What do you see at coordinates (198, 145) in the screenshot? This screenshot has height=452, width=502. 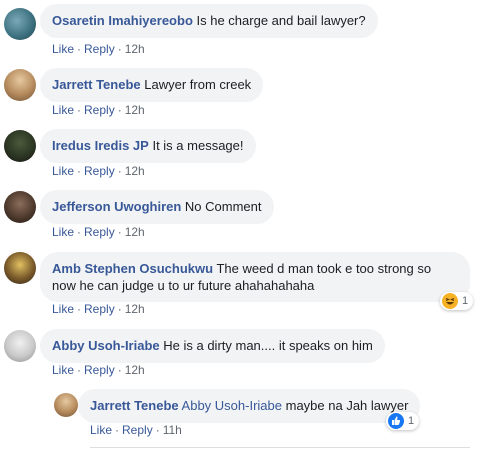 I see `comment-text: It is a message!` at bounding box center [198, 145].